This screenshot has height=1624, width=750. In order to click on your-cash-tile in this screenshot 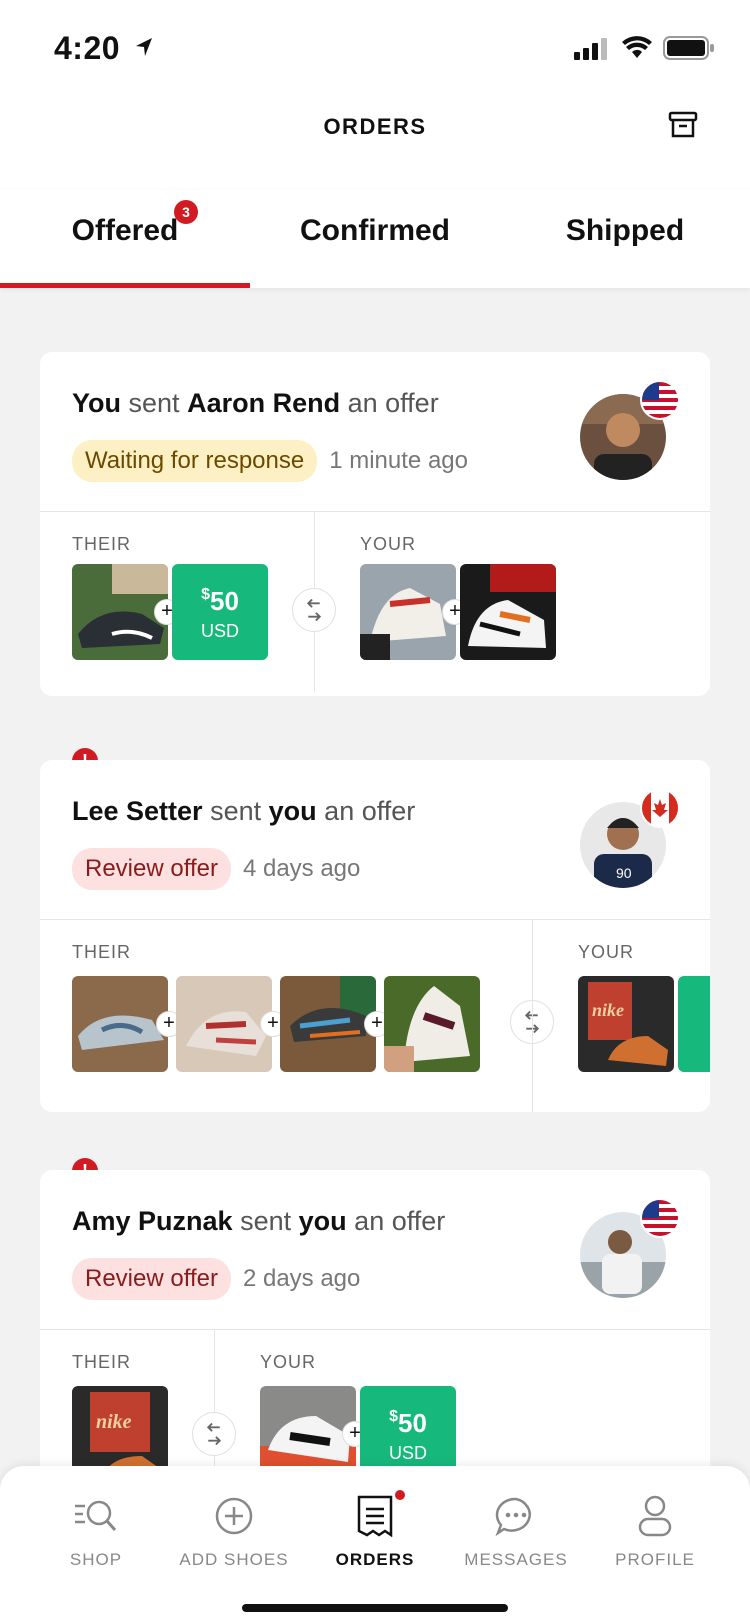, I will do `click(694, 1024)`.